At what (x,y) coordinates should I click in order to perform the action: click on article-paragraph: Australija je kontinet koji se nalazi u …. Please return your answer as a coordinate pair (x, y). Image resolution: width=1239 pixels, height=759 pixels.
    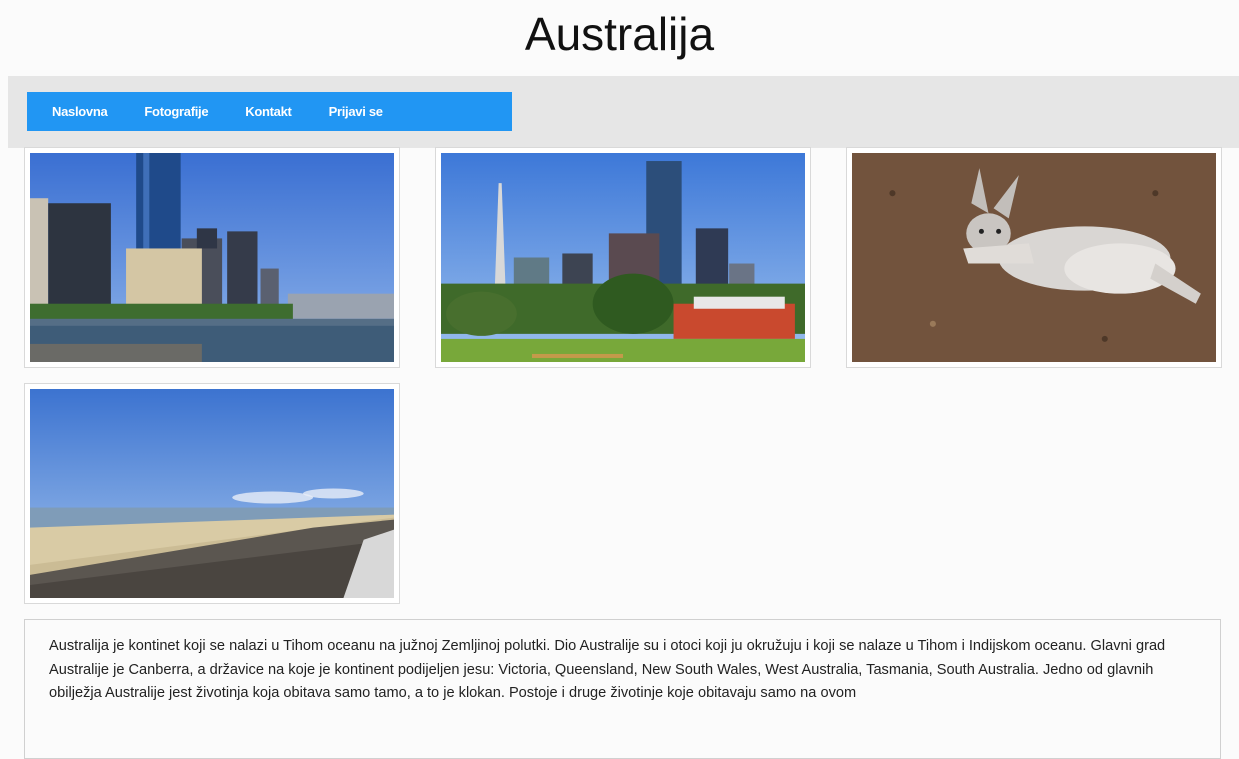
    Looking at the image, I should click on (607, 669).